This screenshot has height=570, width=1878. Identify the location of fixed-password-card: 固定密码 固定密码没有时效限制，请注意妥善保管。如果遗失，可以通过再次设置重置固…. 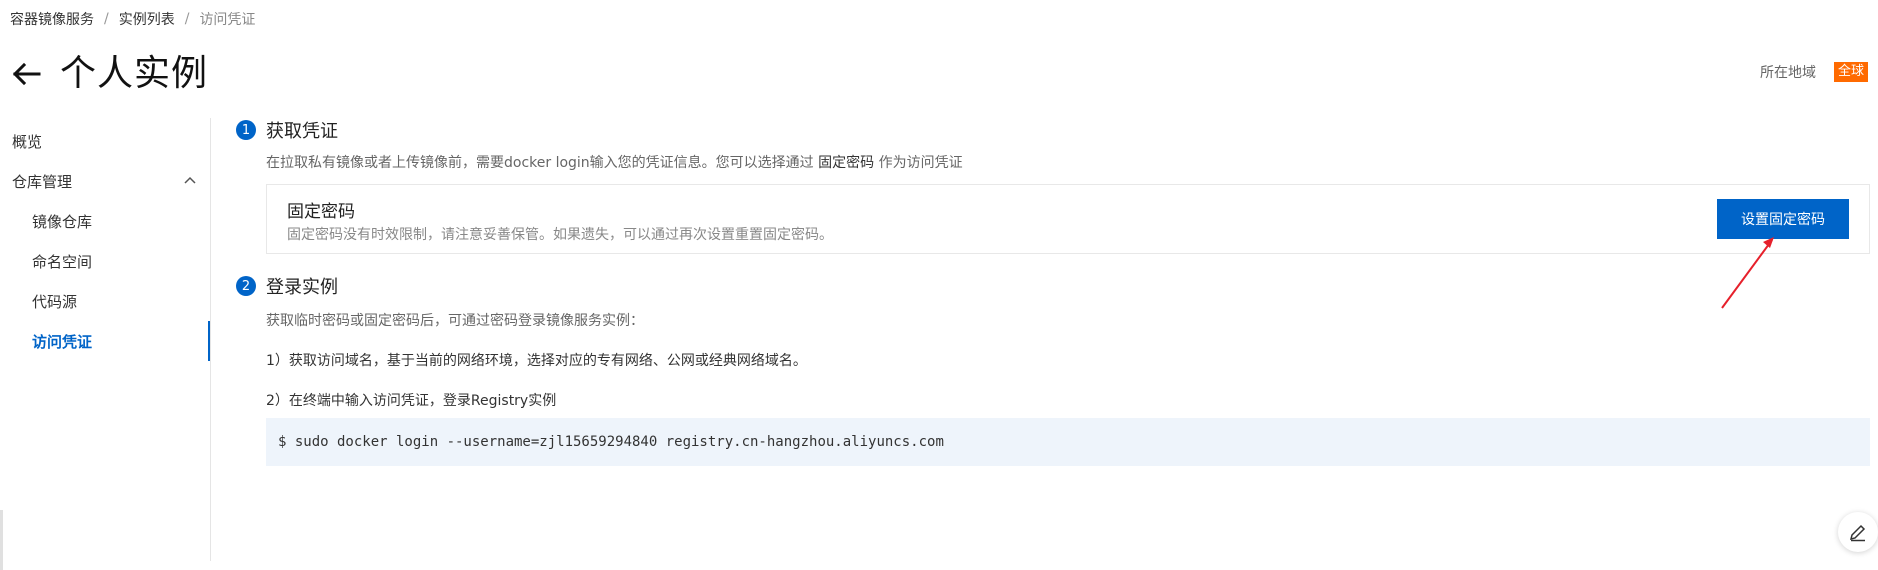
(1068, 219).